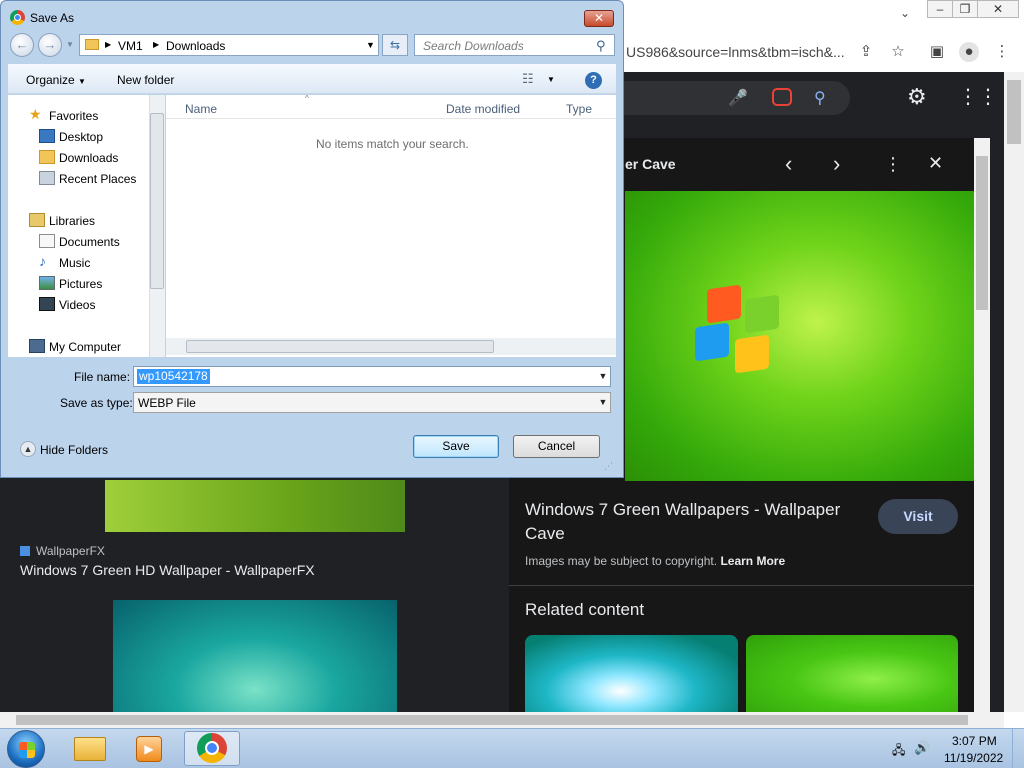 The width and height of the screenshot is (1024, 768). Describe the element at coordinates (974, 741) in the screenshot. I see `clock-time: 3:07 PM` at that location.